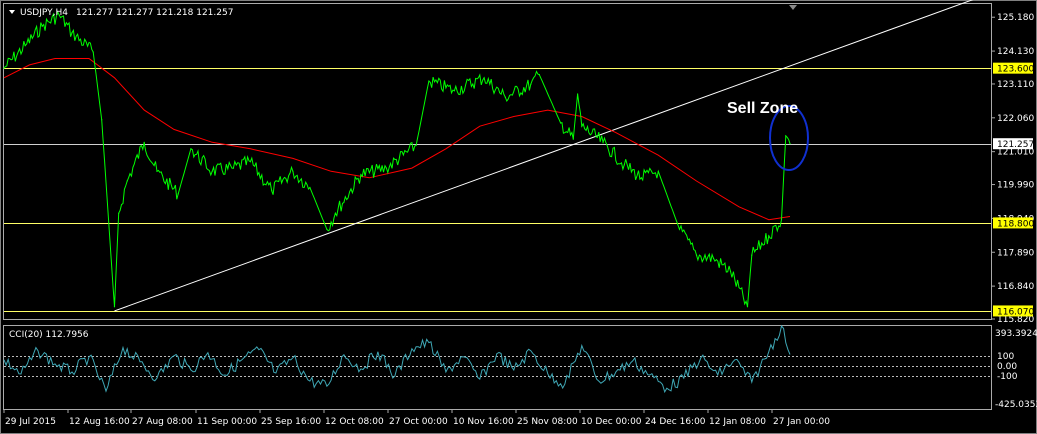 This screenshot has width=1037, height=434. I want to click on chart-shift-marker-icon, so click(793, 7).